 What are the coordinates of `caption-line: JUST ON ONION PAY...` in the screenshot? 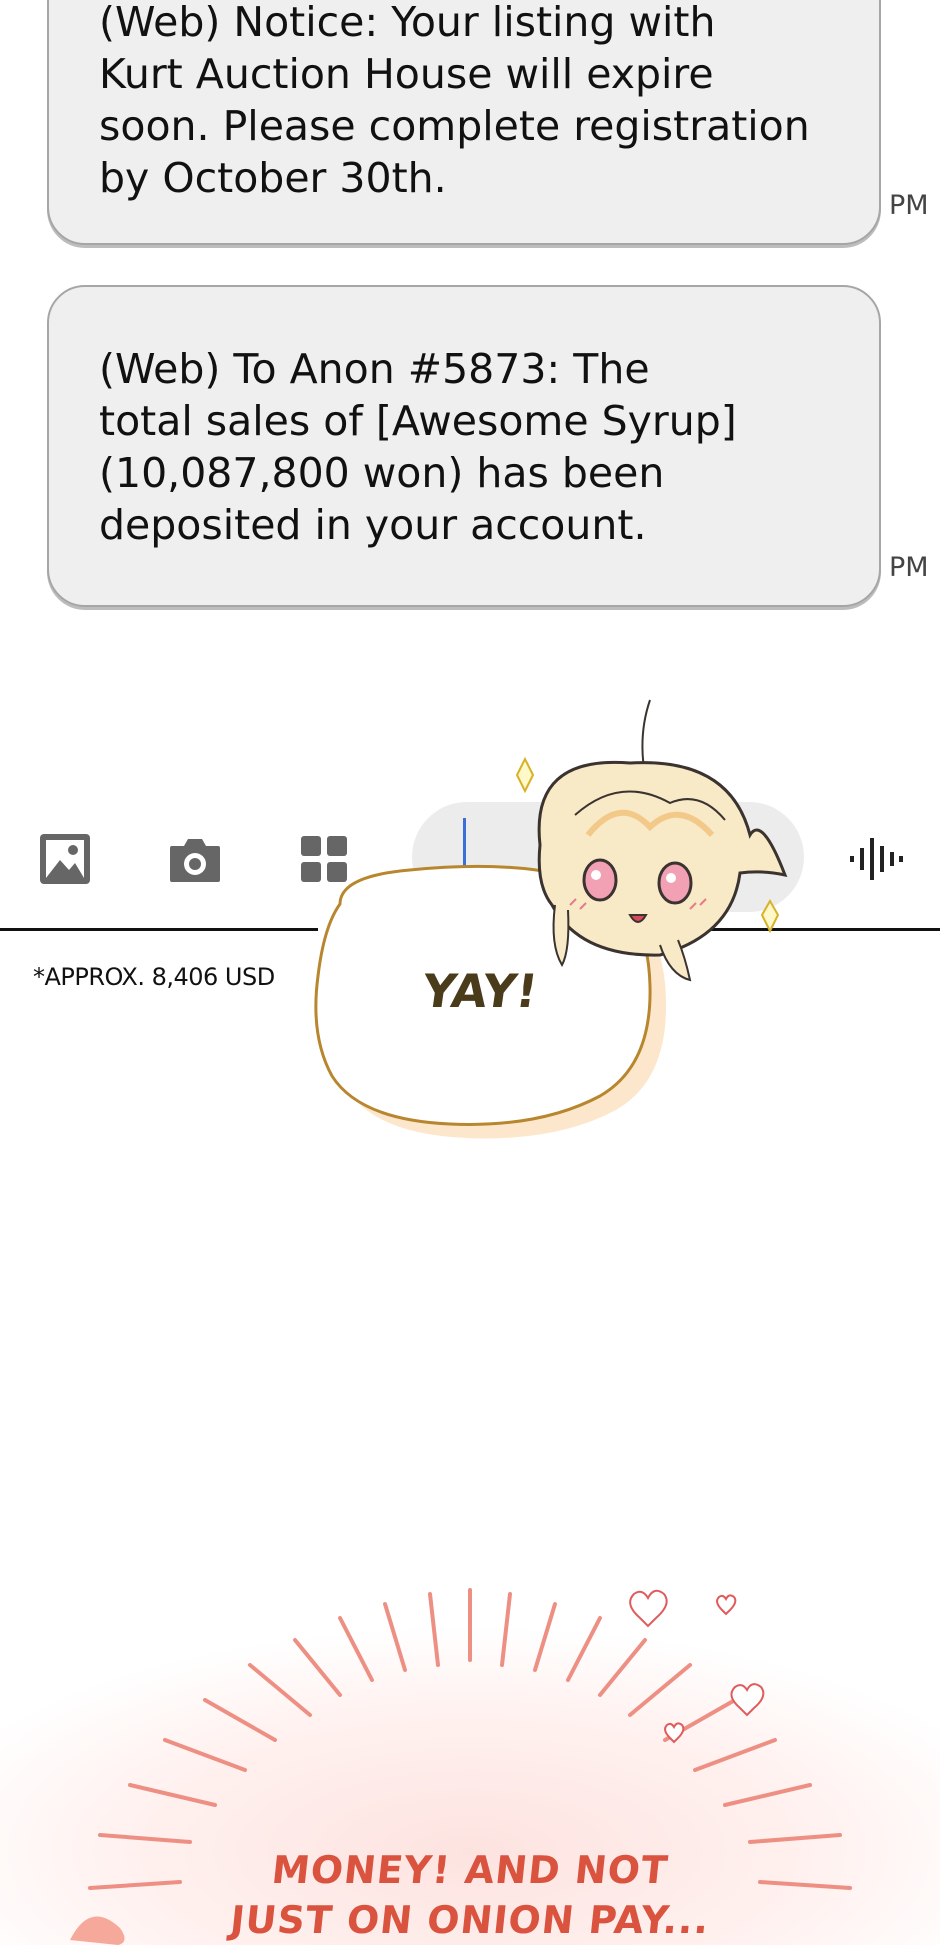 It's located at (470, 1920).